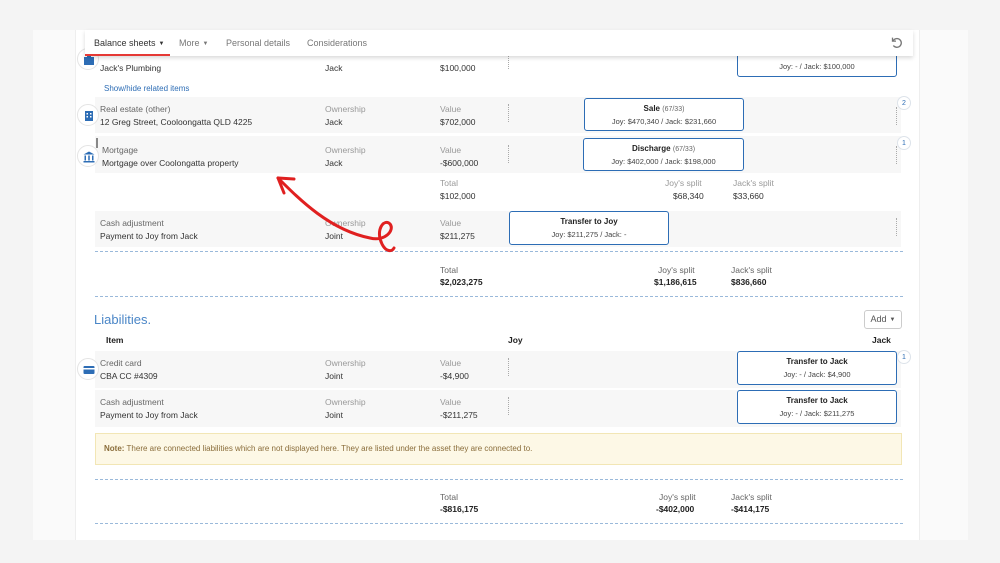  Describe the element at coordinates (454, 376) in the screenshot. I see `liability-value: -$4,900` at that location.